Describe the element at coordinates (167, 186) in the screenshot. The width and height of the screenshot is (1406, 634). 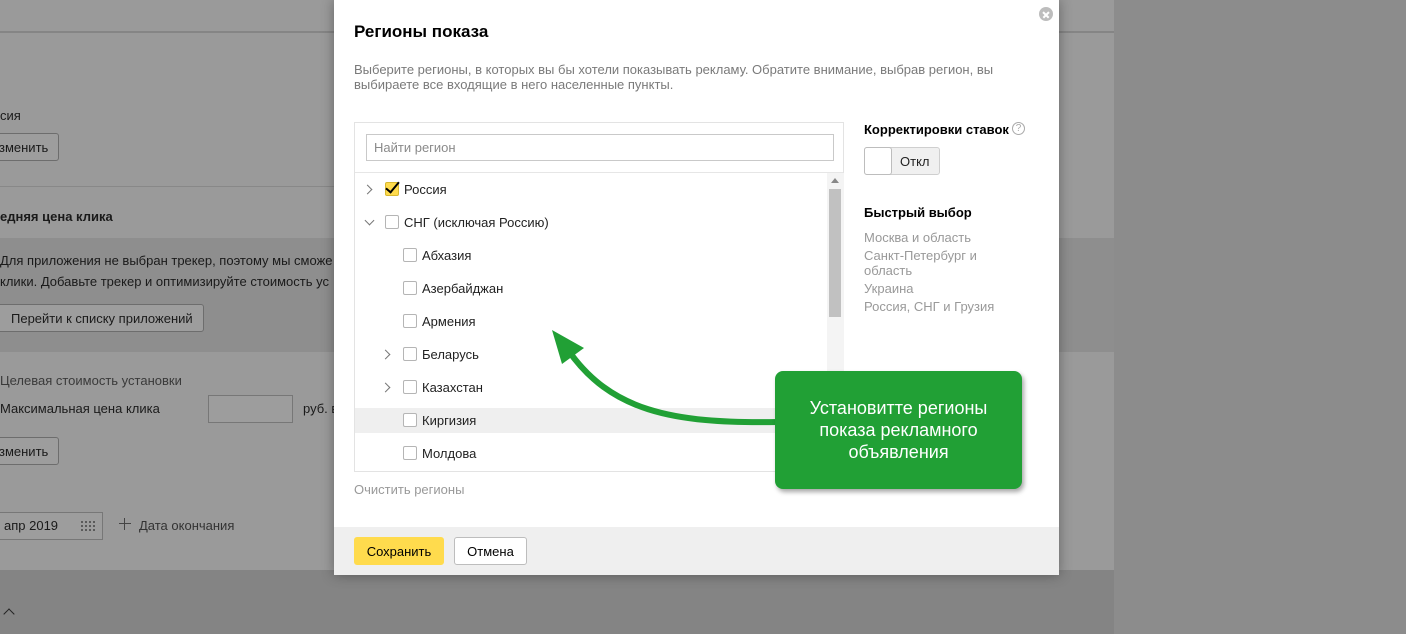
I see `section-divider` at that location.